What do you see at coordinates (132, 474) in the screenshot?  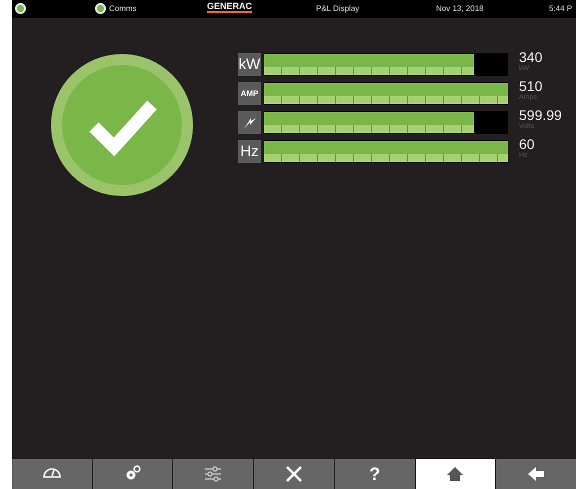 I see `gears-button` at bounding box center [132, 474].